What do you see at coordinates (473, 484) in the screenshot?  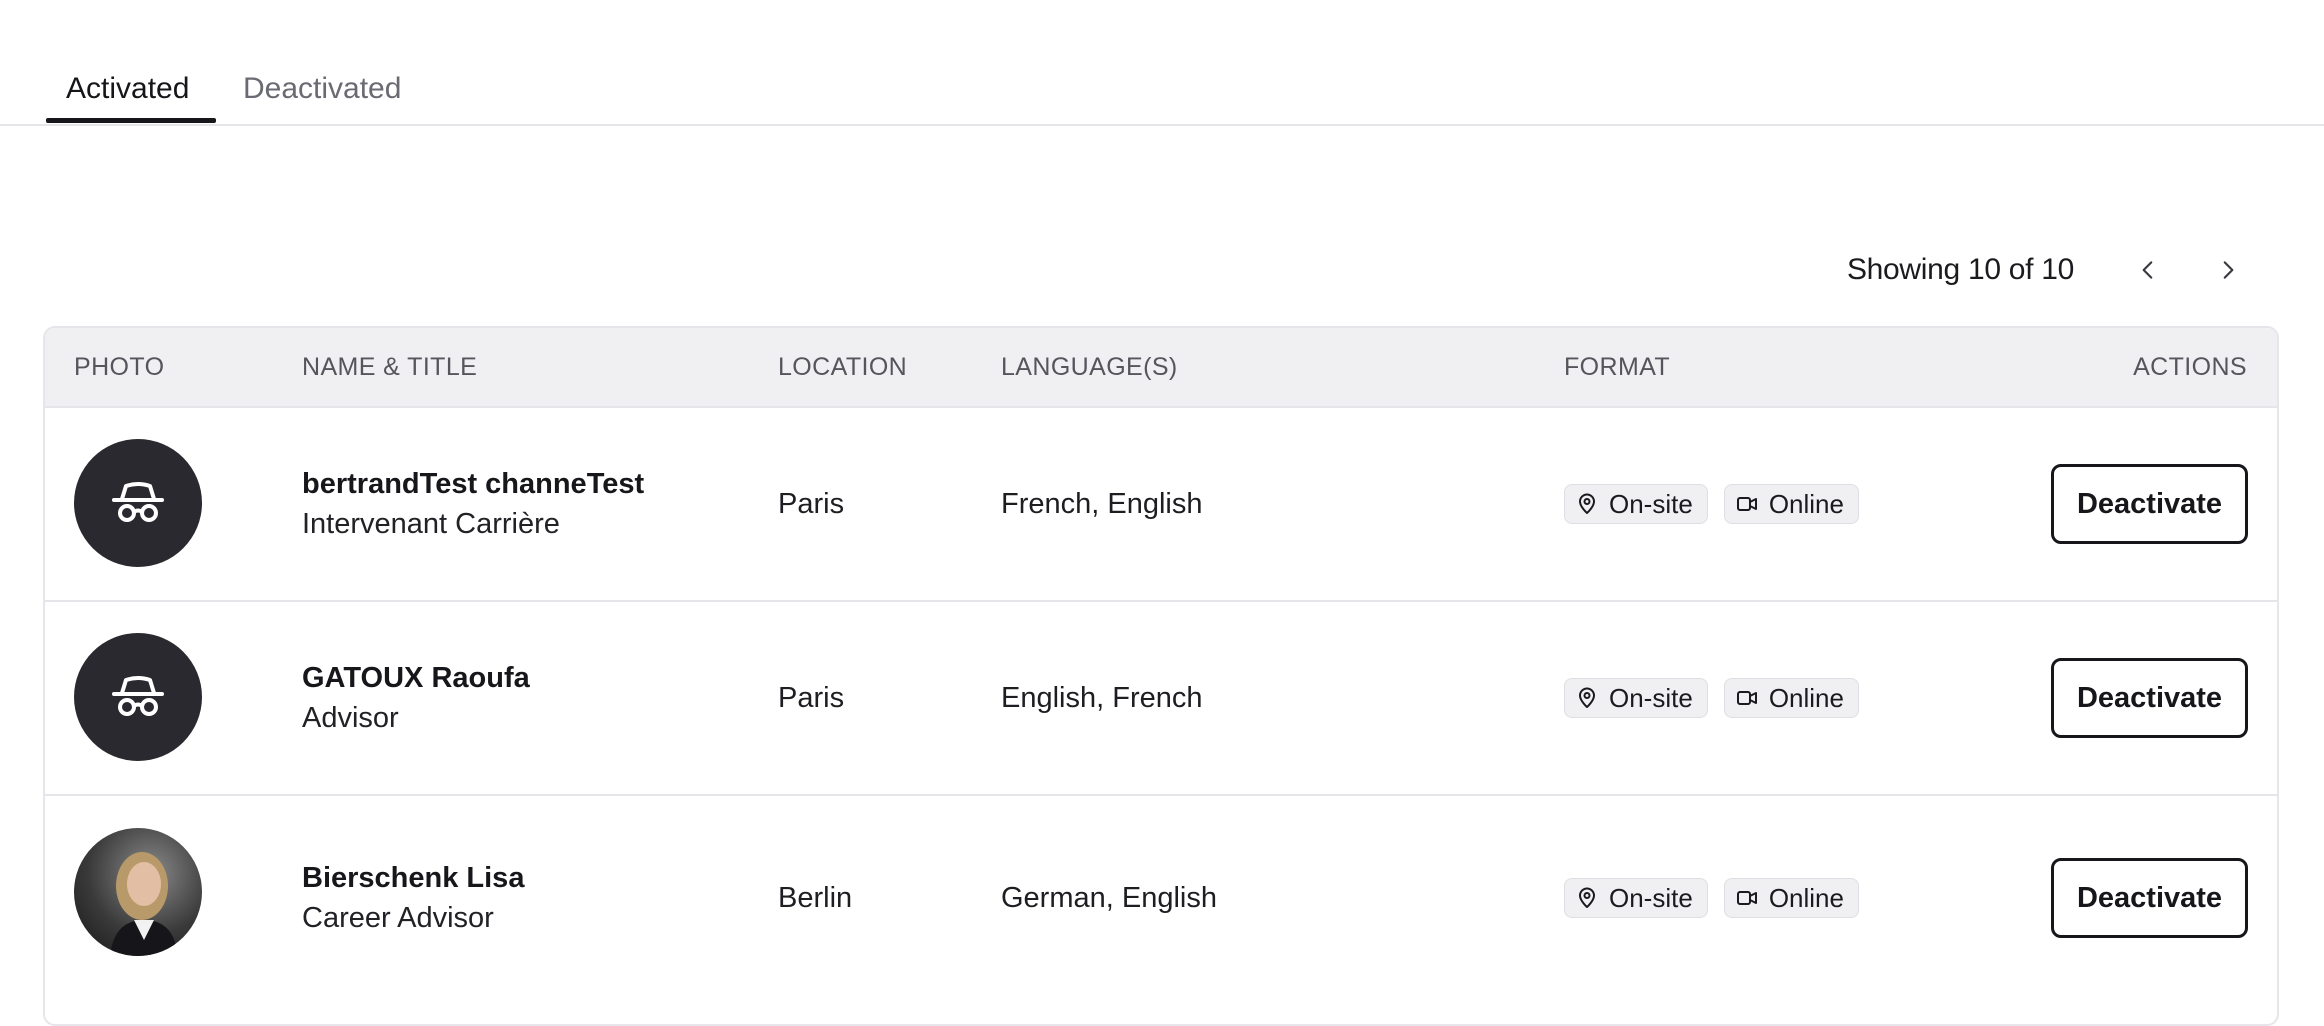 I see `person-name: bertrandTest channeTest` at bounding box center [473, 484].